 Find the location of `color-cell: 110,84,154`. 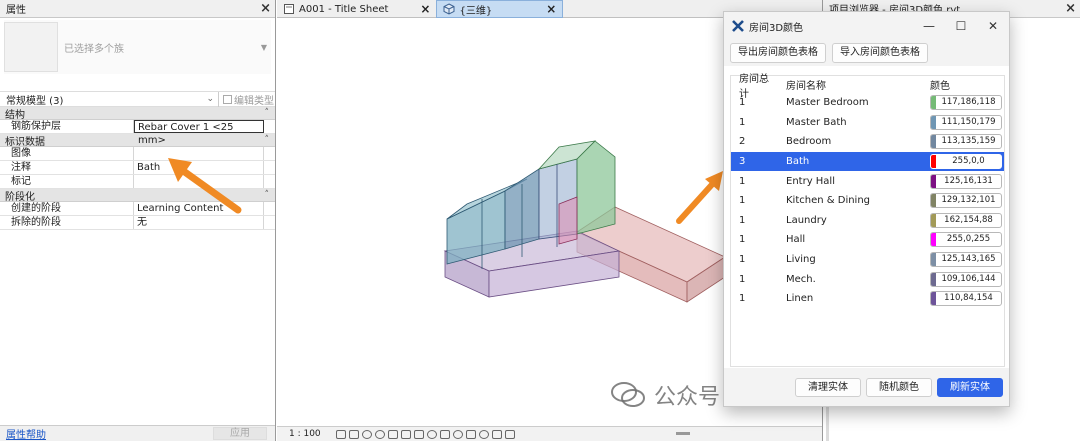

color-cell: 110,84,154 is located at coordinates (966, 299).